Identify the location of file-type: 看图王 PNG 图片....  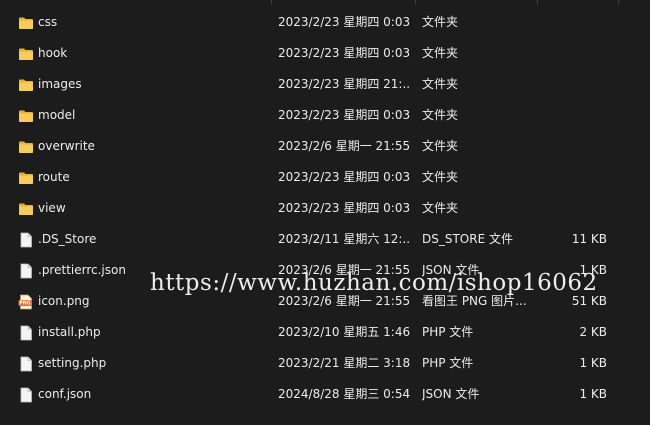
(474, 301).